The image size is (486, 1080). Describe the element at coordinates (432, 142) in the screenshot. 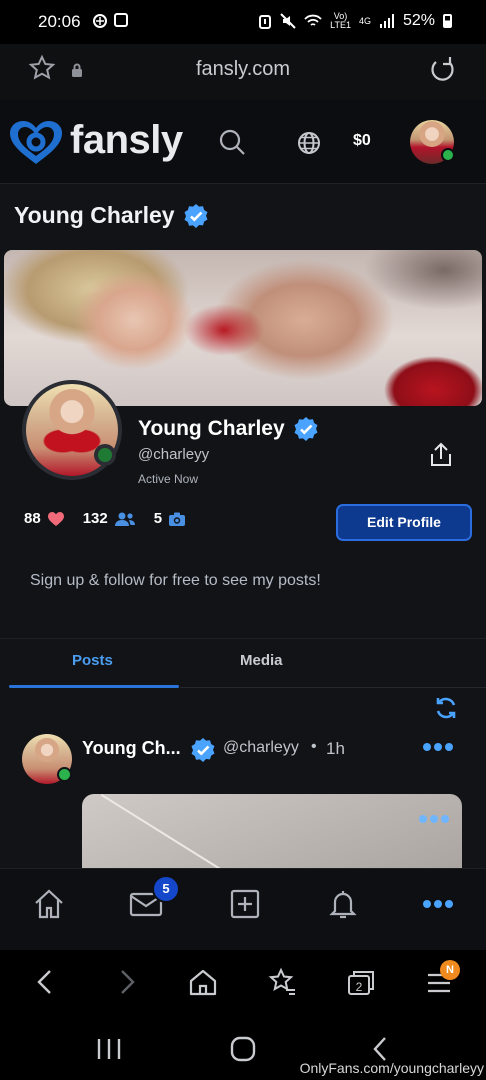

I see `account-avatar` at that location.